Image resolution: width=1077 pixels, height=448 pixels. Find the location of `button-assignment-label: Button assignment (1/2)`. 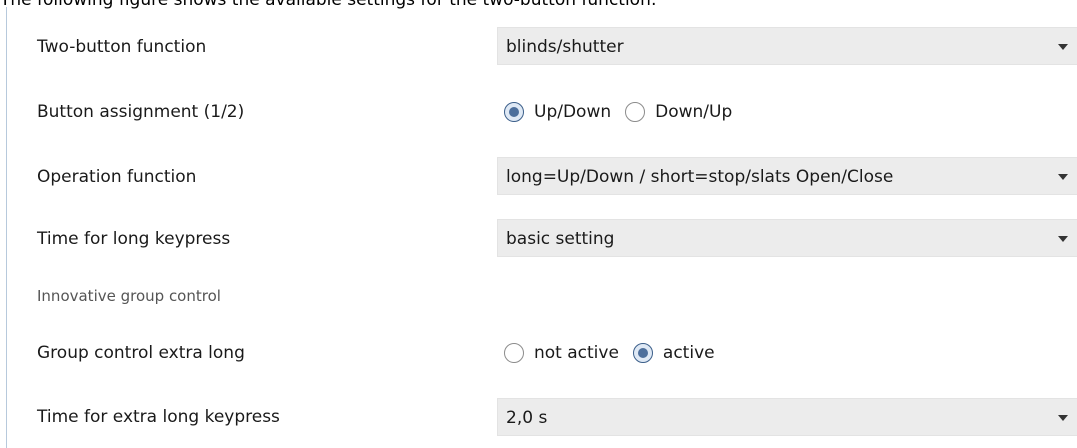

button-assignment-label: Button assignment (1/2) is located at coordinates (141, 112).